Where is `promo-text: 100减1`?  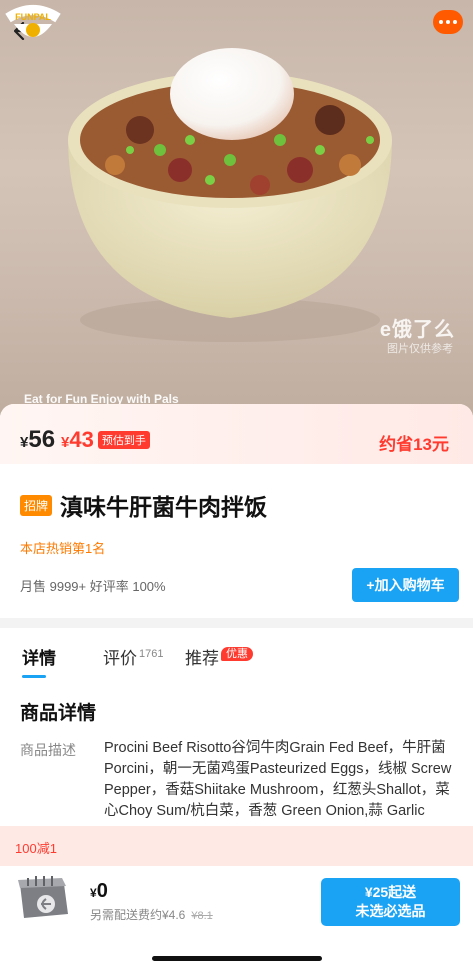
promo-text: 100减1 is located at coordinates (36, 848).